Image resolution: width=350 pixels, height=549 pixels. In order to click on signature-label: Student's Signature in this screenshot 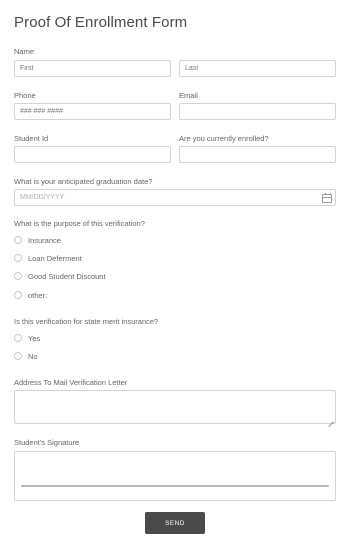, I will do `click(47, 442)`.